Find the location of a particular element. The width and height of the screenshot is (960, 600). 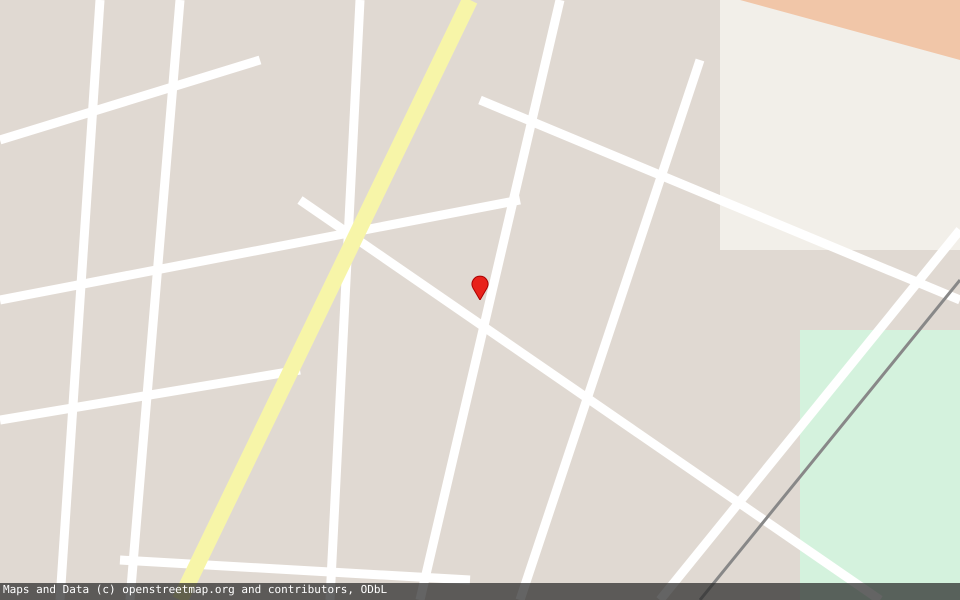

map-pin-icon is located at coordinates (480, 287).